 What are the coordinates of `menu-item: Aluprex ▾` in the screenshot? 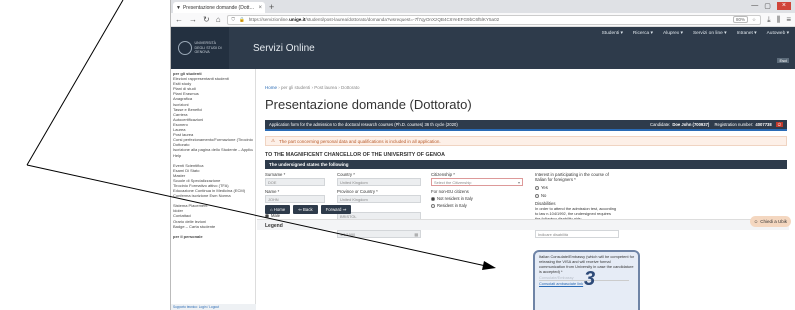 It's located at (673, 33).